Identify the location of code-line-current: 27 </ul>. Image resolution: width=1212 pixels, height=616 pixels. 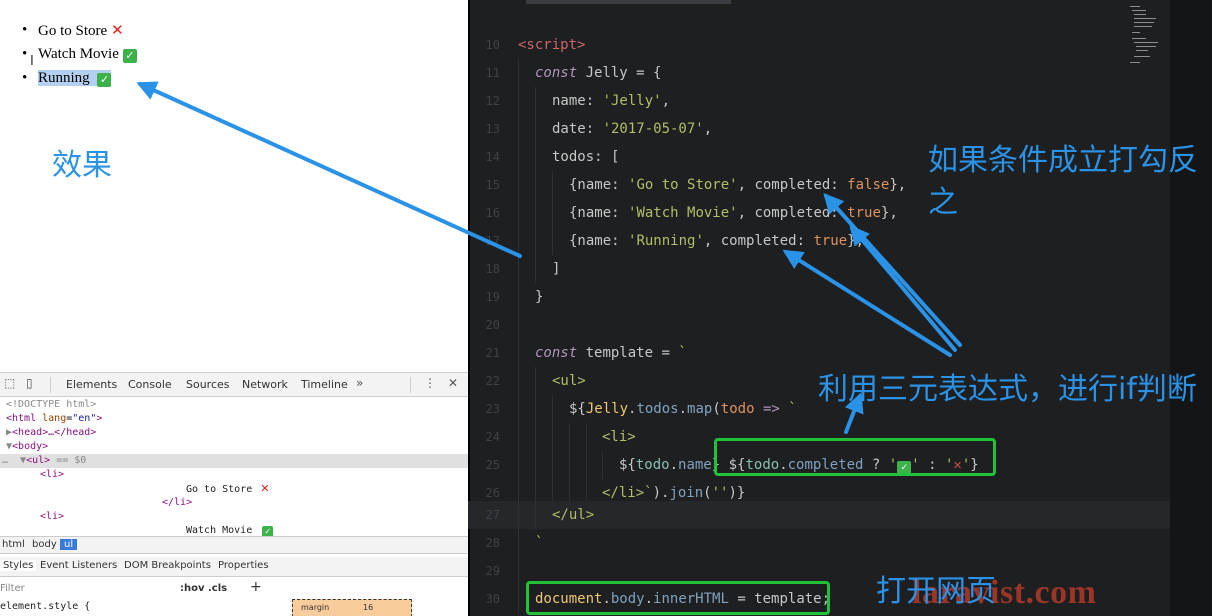
(819, 515).